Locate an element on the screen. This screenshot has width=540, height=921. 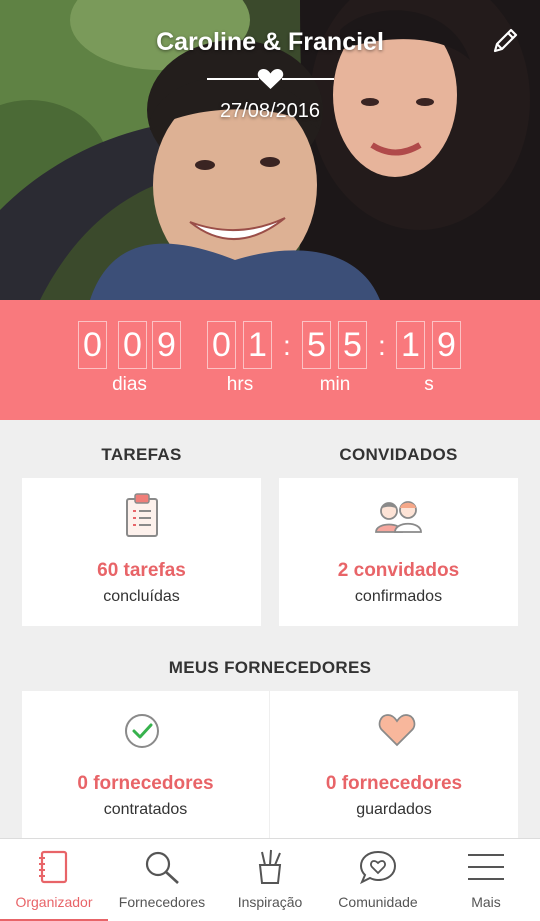
nav-label-comunidade: Comunidade is located at coordinates (378, 902).